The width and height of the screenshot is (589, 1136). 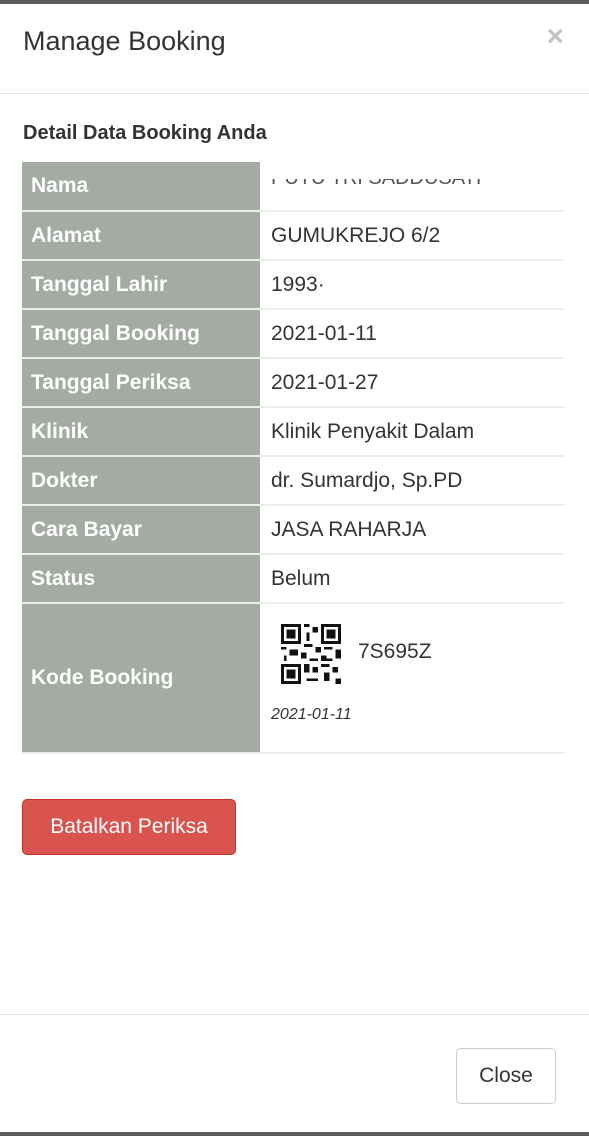 I want to click on booking-code-date: 2021-01-11, so click(x=311, y=714).